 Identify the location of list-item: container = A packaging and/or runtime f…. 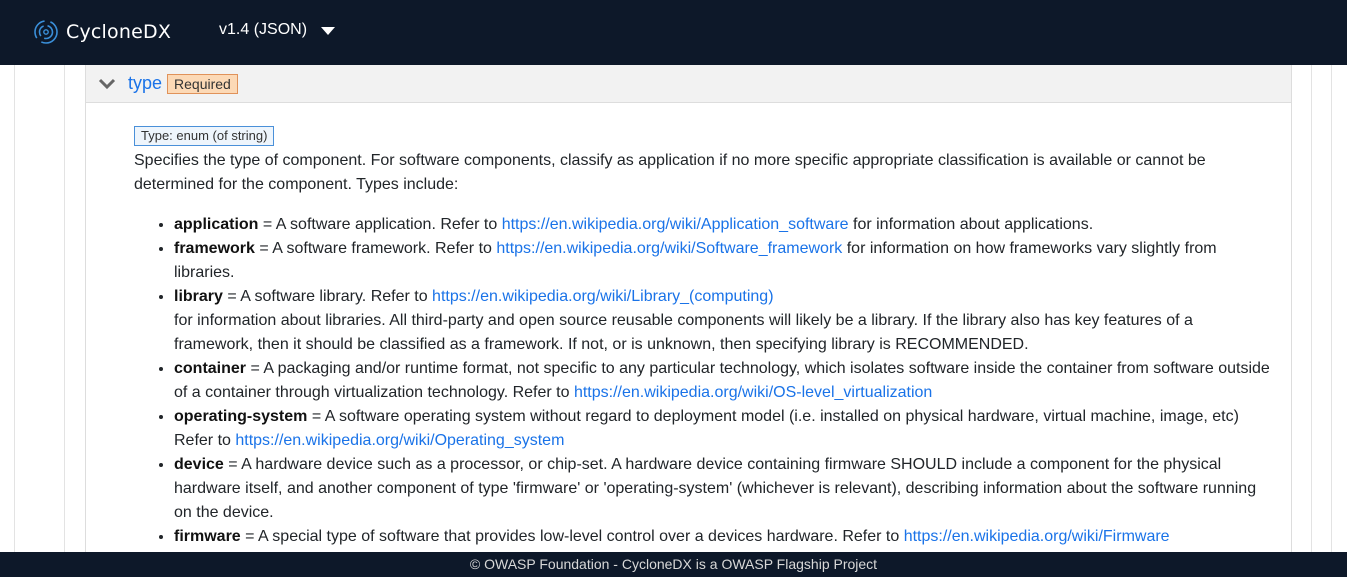
(722, 381).